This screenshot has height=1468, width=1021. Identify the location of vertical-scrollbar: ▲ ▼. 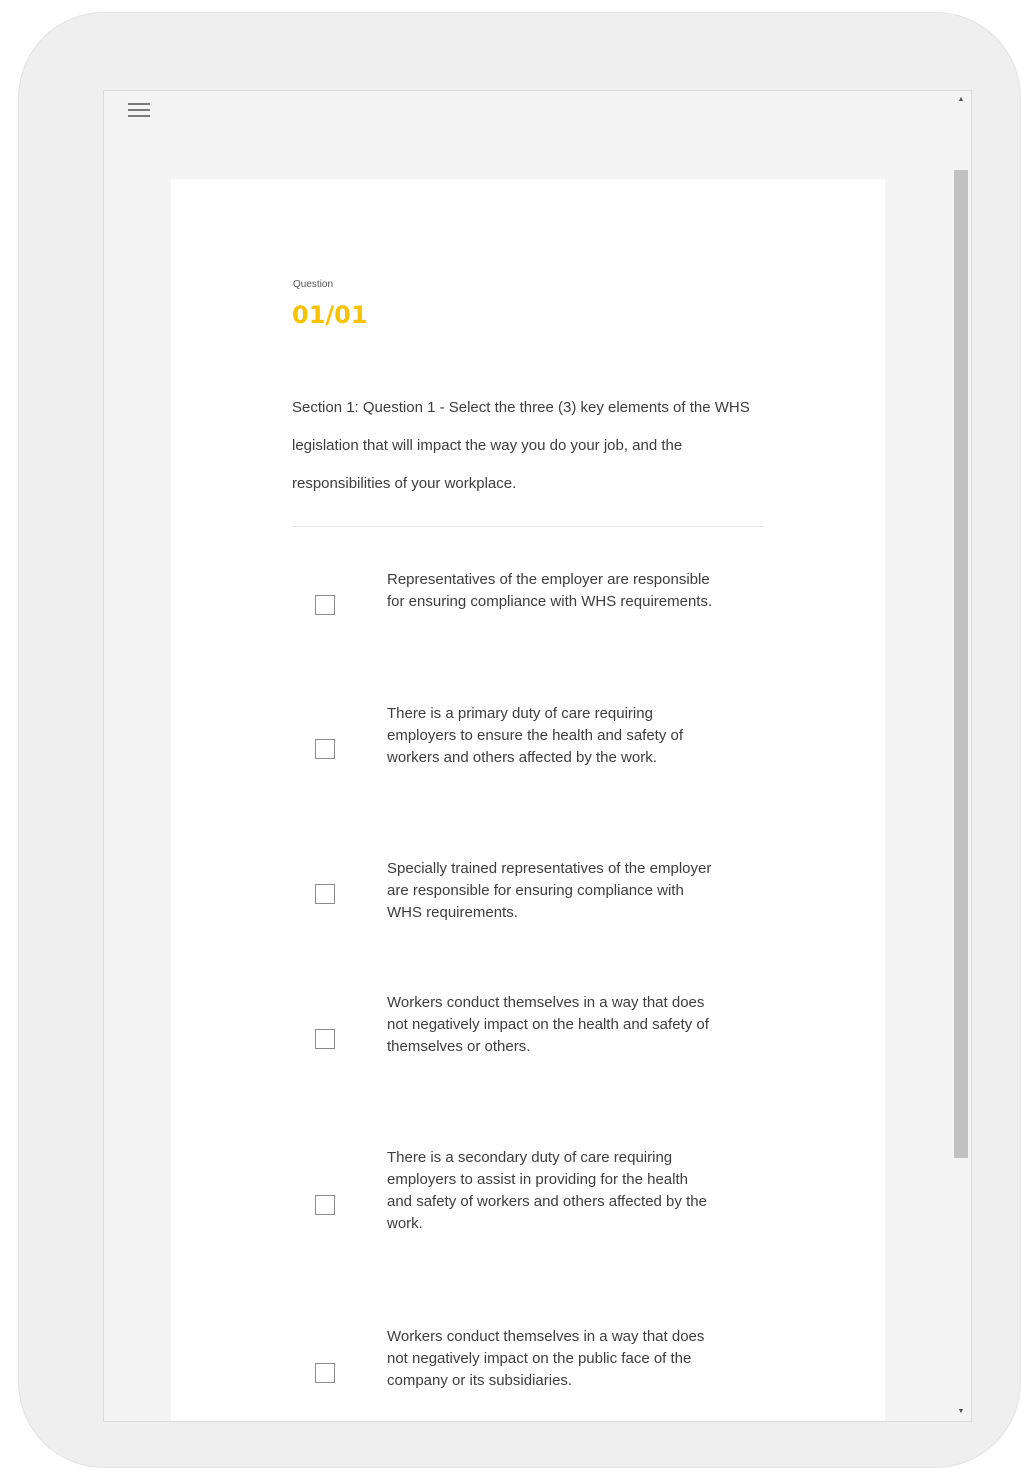
(961, 756).